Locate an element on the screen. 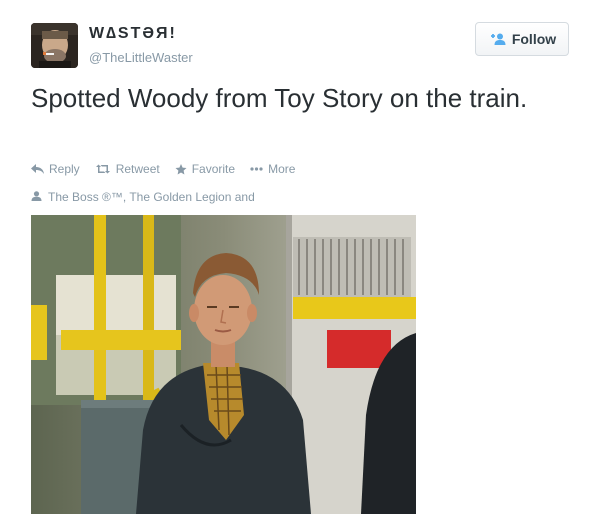  favorite-button: Favorite is located at coordinates (205, 169).